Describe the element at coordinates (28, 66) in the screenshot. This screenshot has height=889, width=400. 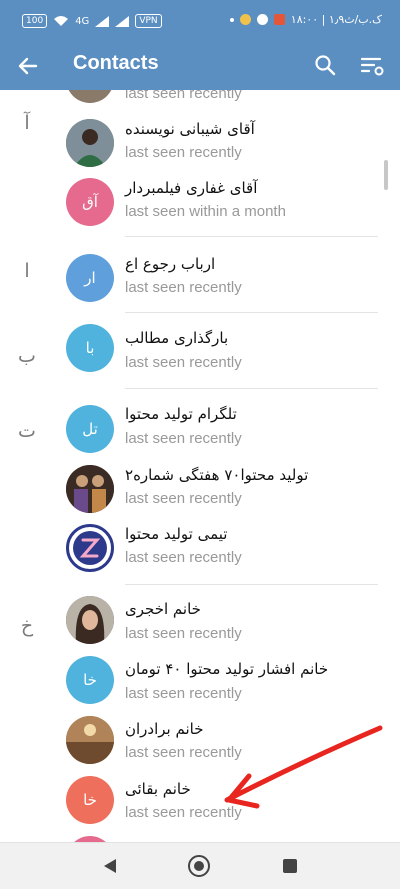
I see `back-arrow-icon` at that location.